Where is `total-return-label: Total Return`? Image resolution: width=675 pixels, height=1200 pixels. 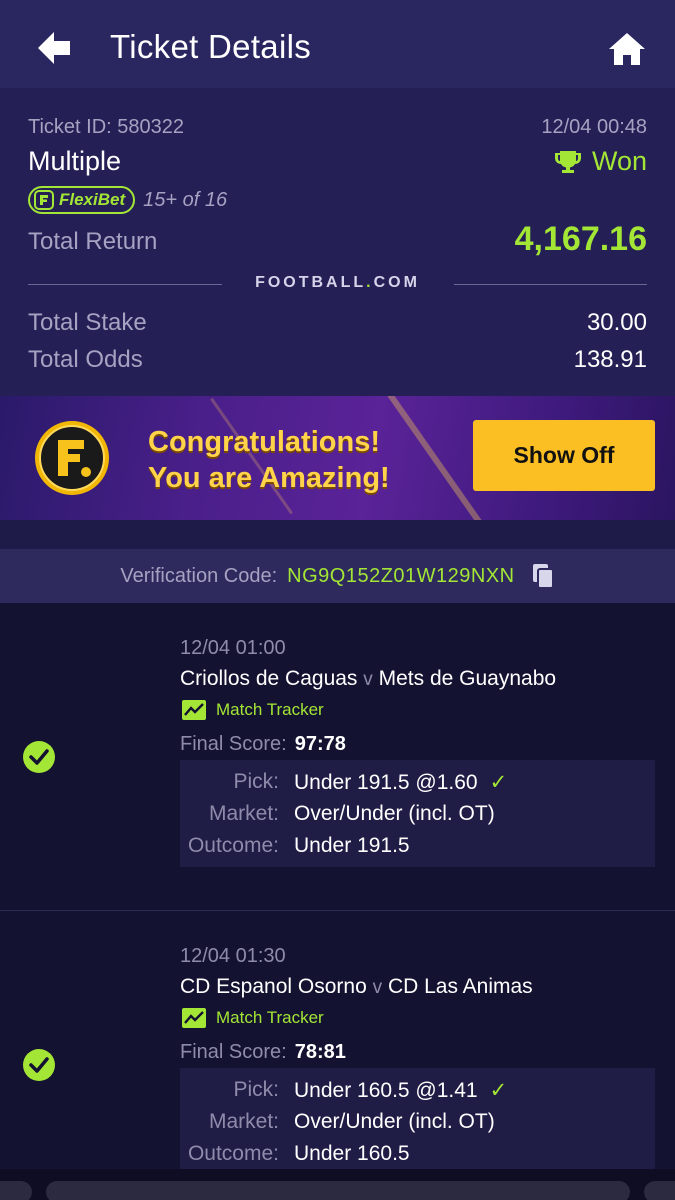
total-return-label: Total Return is located at coordinates (93, 241).